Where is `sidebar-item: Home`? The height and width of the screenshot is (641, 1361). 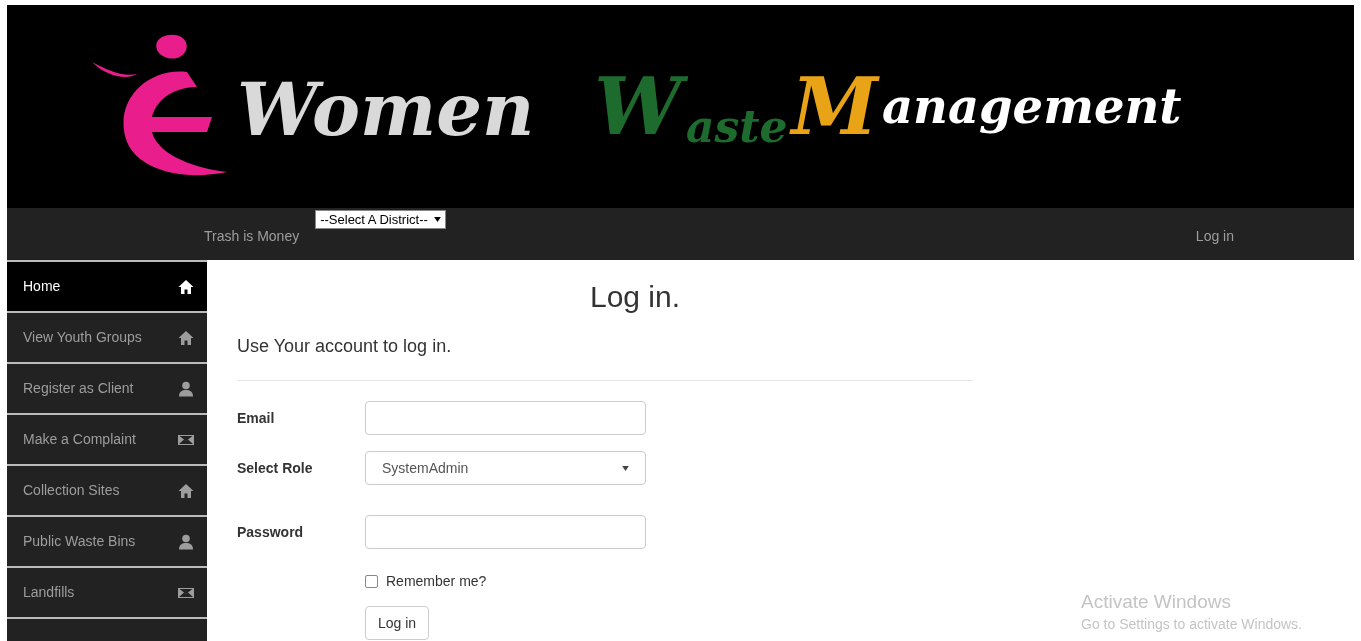 sidebar-item: Home is located at coordinates (107, 285).